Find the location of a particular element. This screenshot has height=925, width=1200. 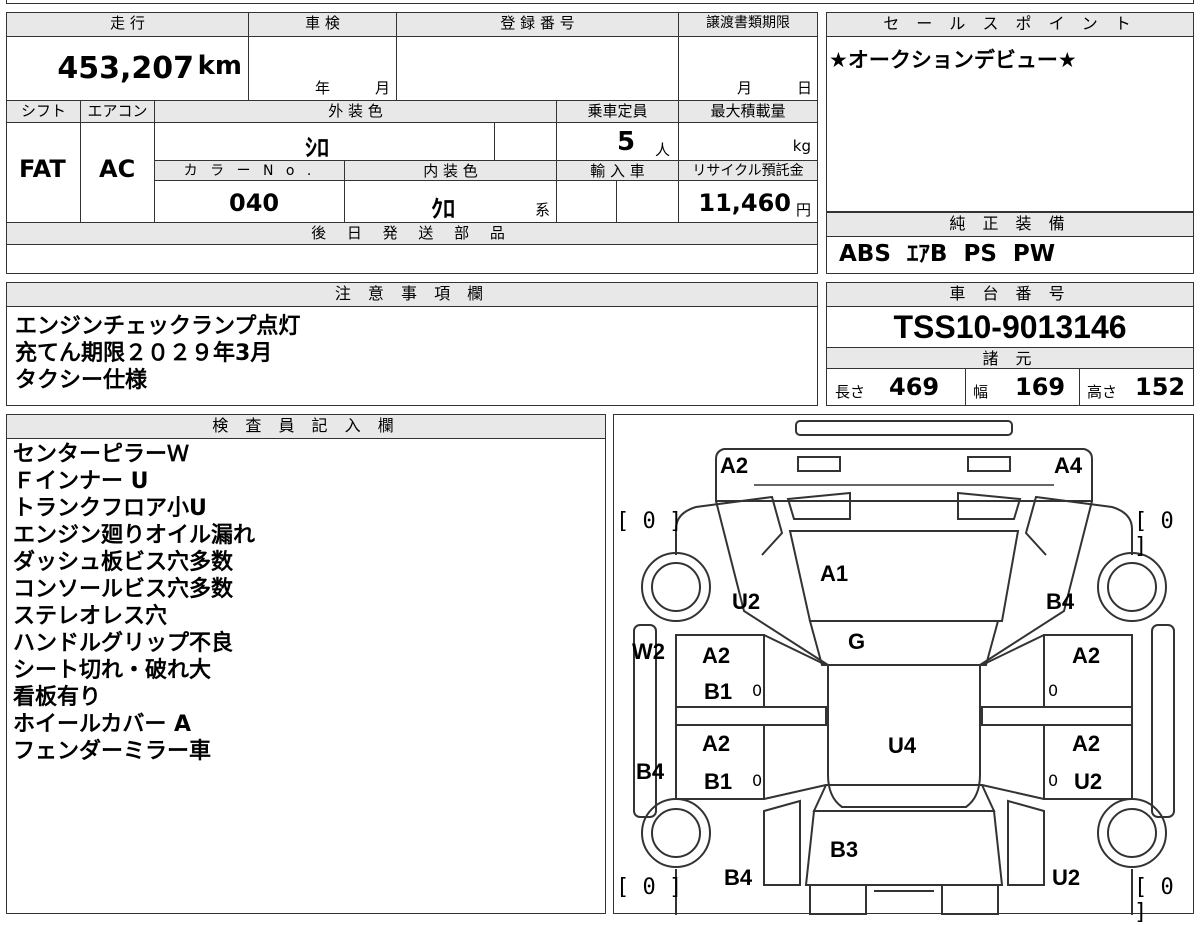

inspector-note: エンジン廻りオイル漏れ is located at coordinates (134, 535).